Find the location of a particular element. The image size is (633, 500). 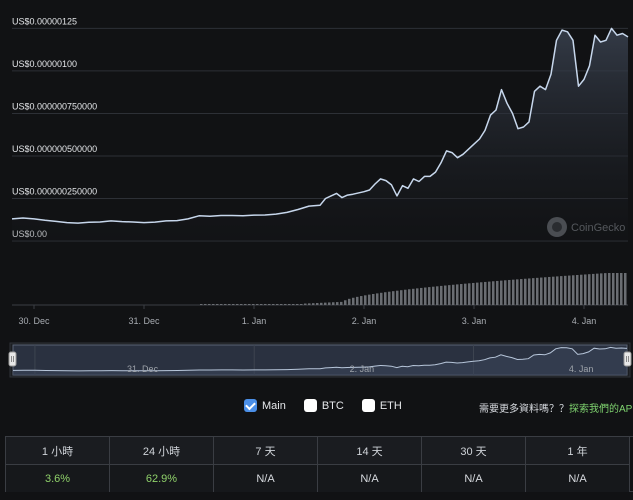

perf-value-14d: N/A is located at coordinates (370, 478).